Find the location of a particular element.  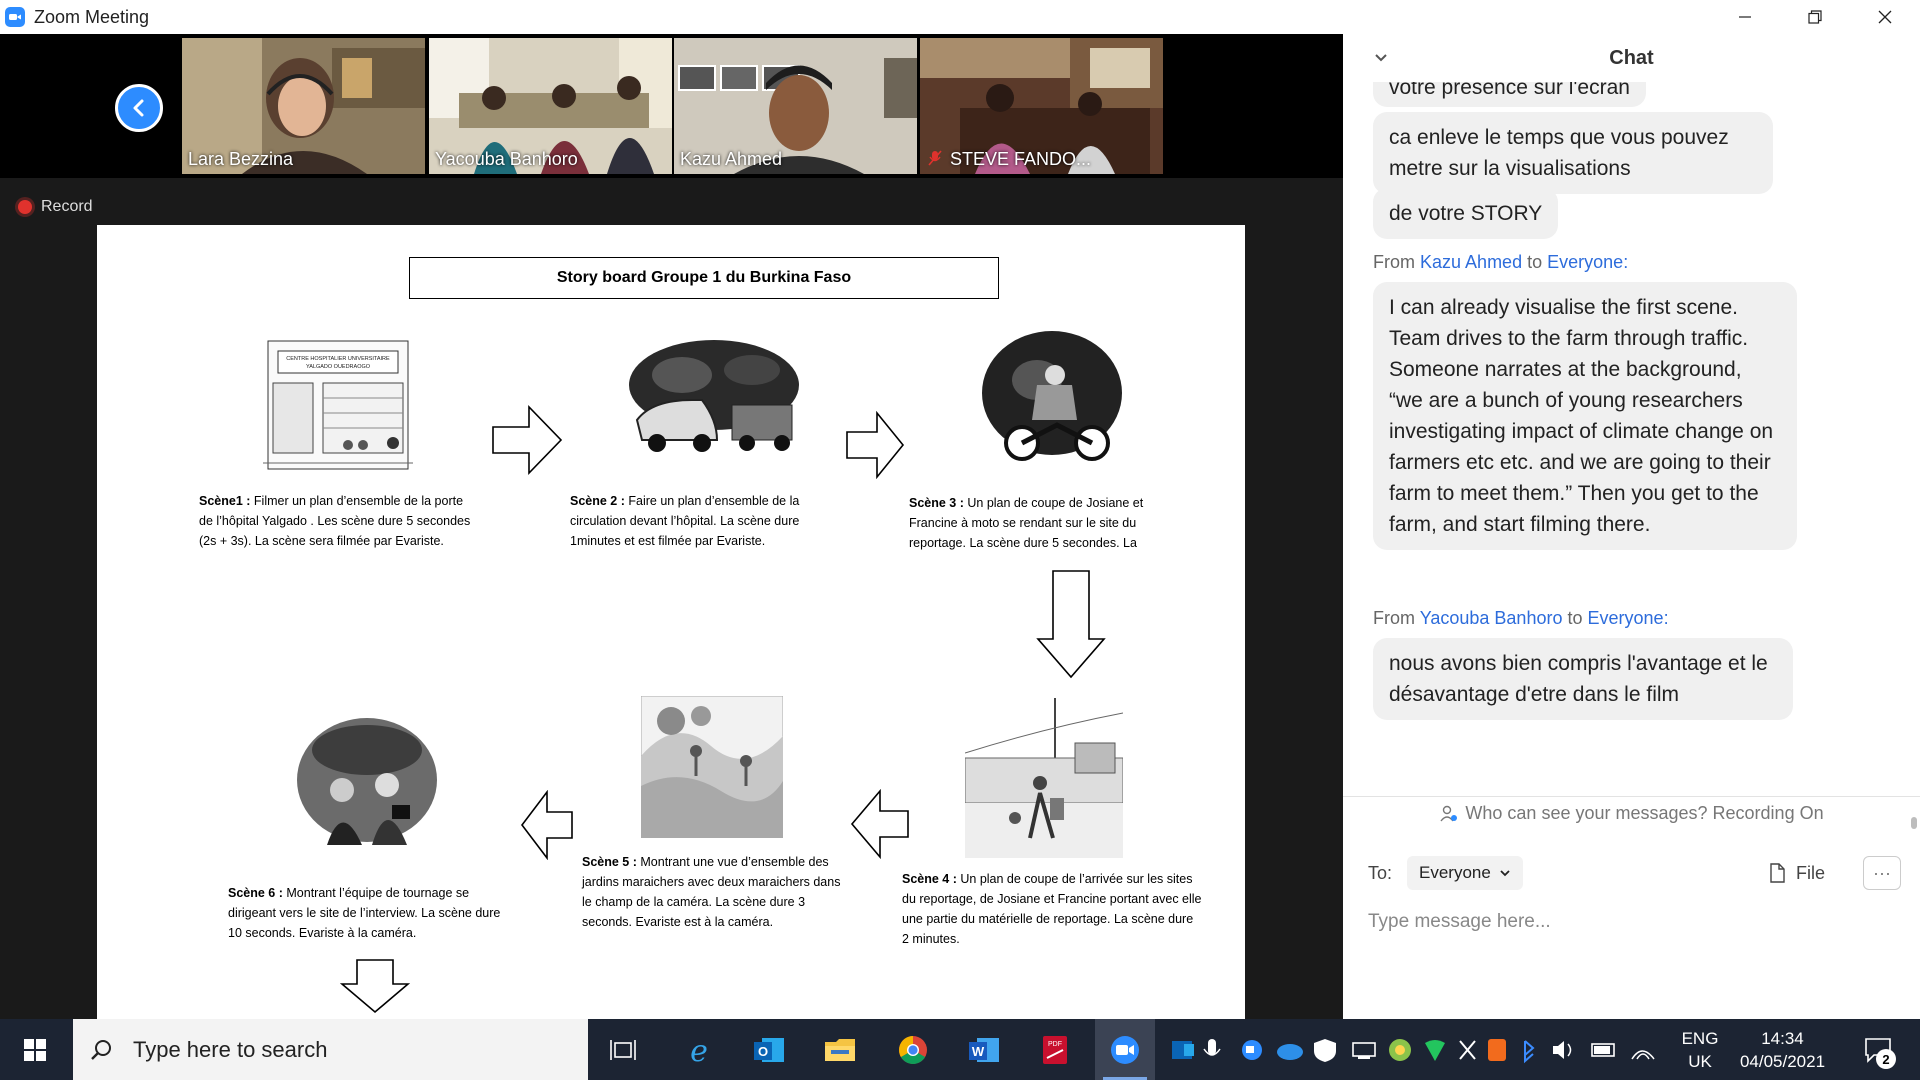

task-view-button is located at coordinates (623, 1049).